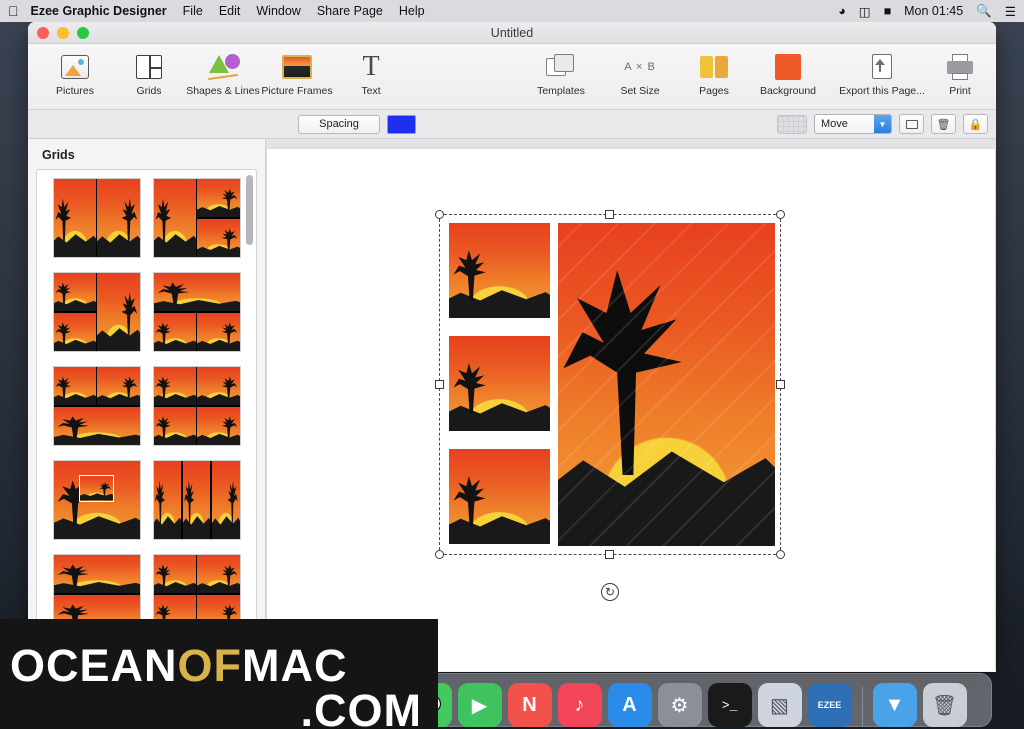  I want to click on grid-thumbnail-list, so click(146, 416).